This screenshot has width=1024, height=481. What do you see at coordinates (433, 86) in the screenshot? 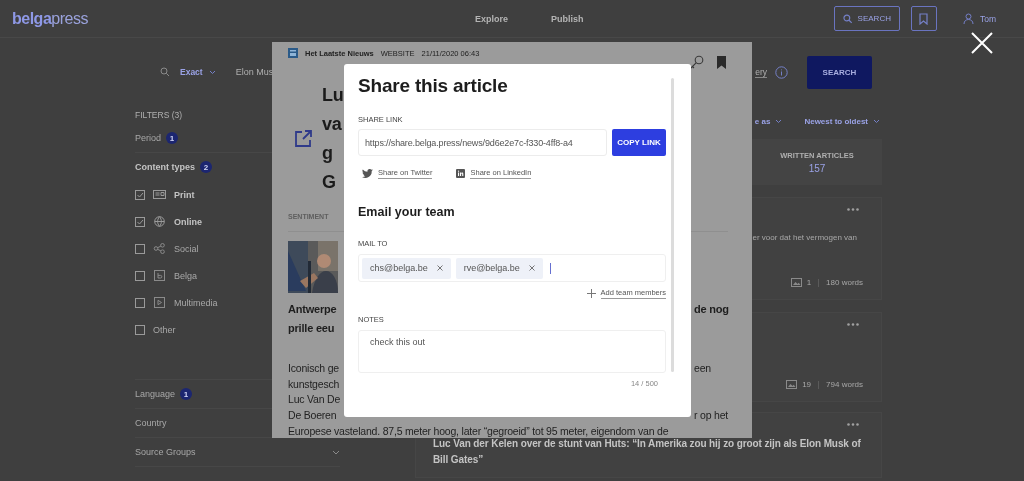
I see `dialog-title: Share this article` at bounding box center [433, 86].